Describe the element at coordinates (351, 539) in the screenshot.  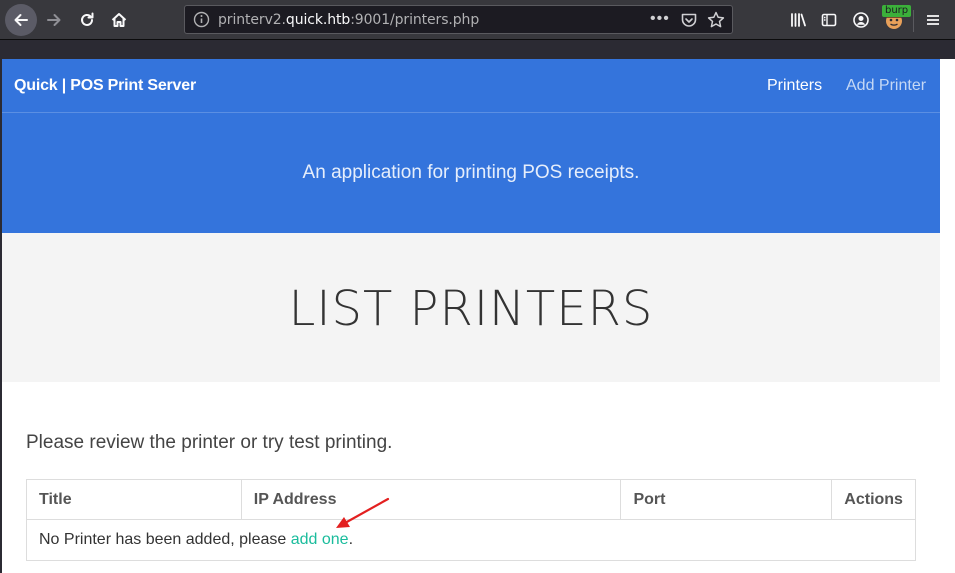
I see `empty-state-end: .` at that location.